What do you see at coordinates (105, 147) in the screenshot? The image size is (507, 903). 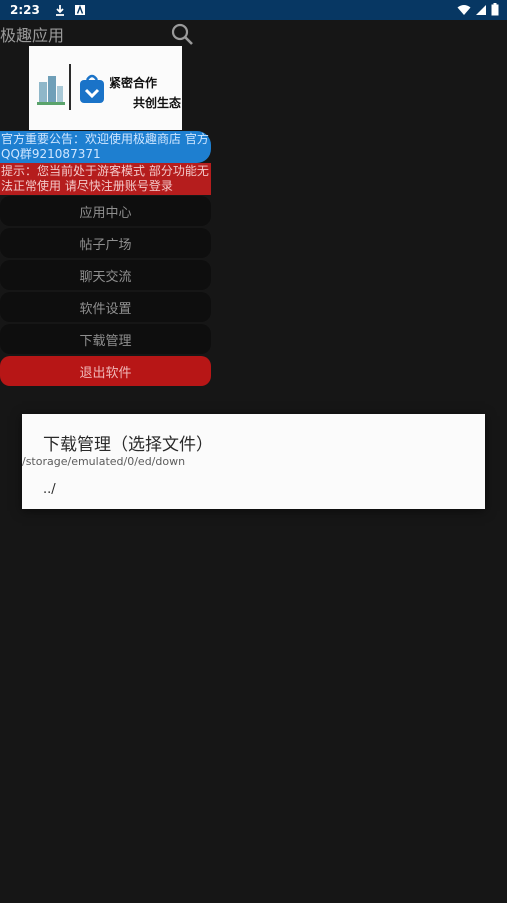 I see `official-notice: 官方重要公告：欢迎使用极趣商店 官方QQ群921087371` at bounding box center [105, 147].